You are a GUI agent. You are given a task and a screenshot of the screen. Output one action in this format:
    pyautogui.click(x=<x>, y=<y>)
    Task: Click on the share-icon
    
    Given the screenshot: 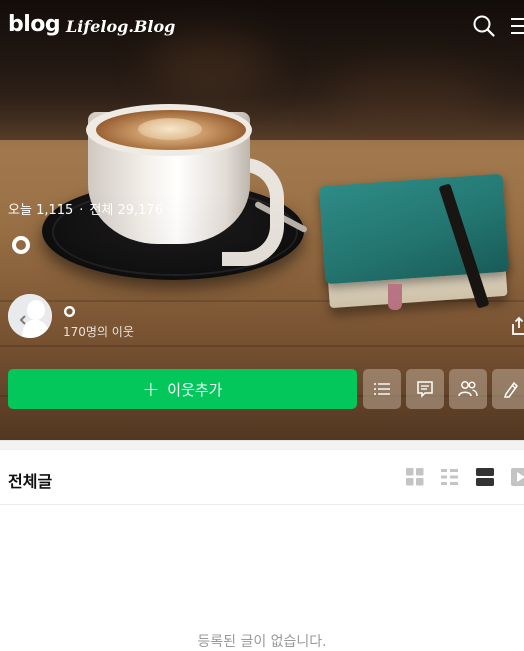 What is the action you would take?
    pyautogui.click(x=517, y=326)
    